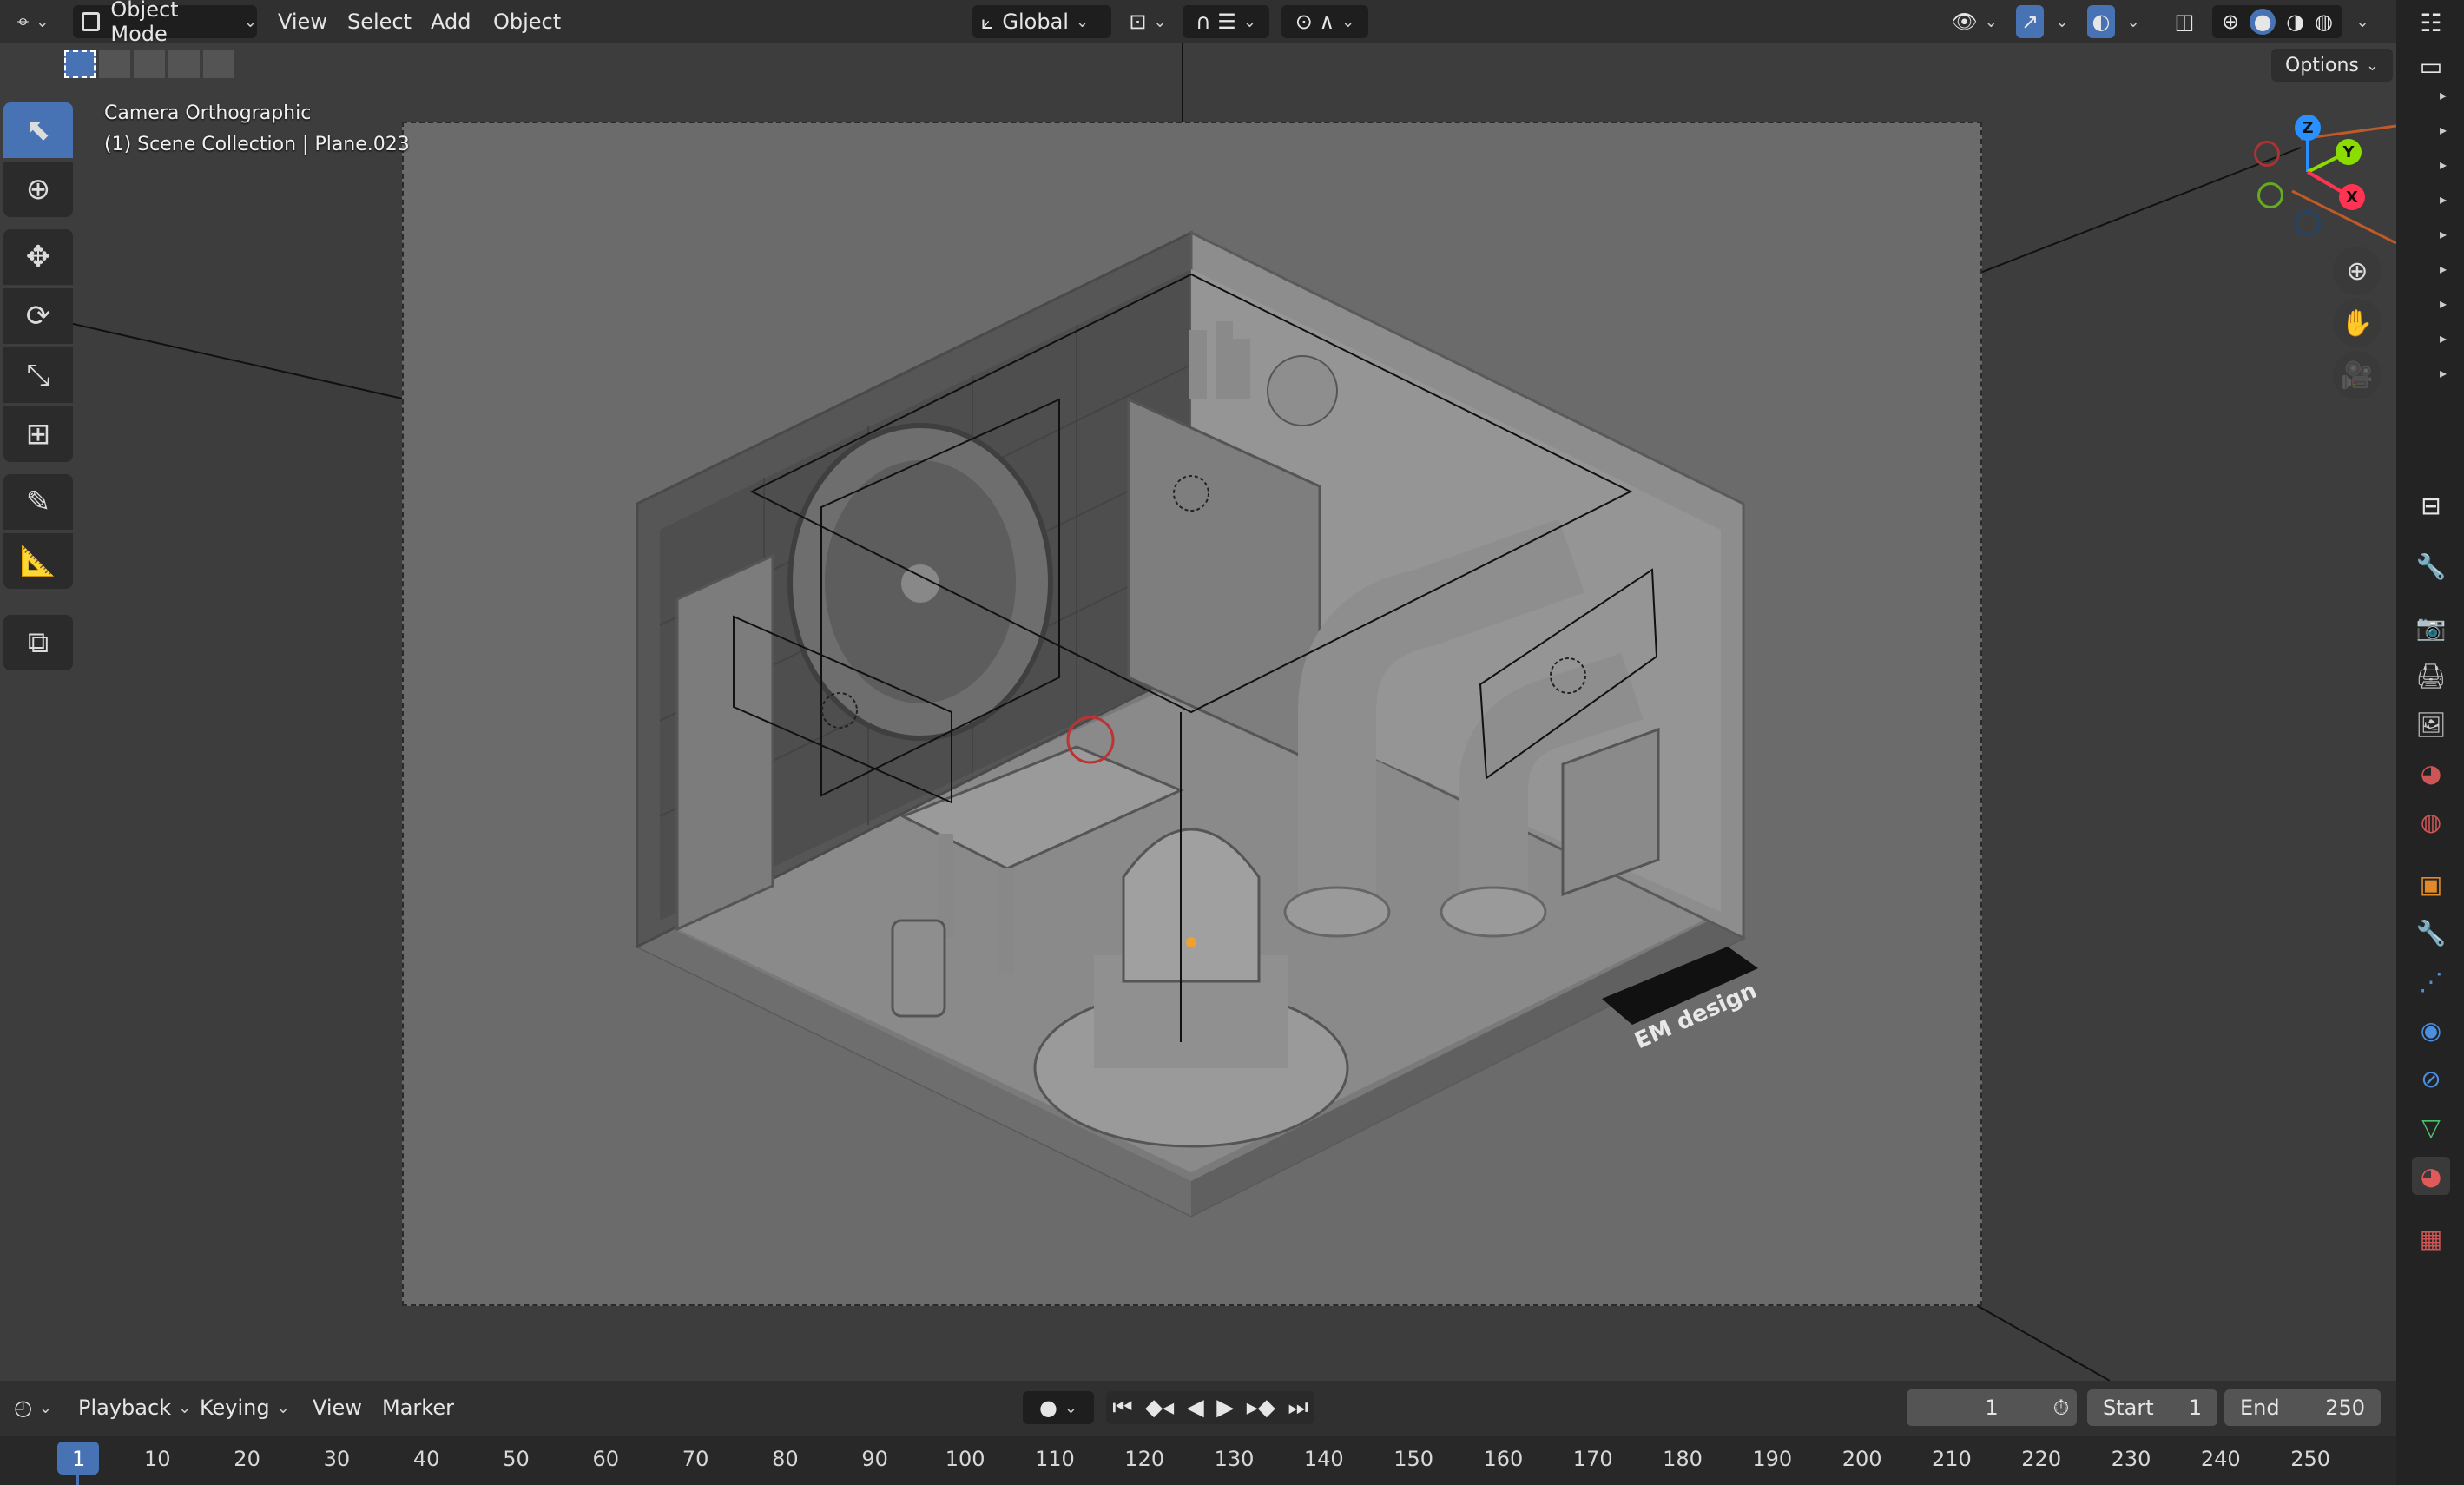 The height and width of the screenshot is (1485, 2464). What do you see at coordinates (2431, 1127) in the screenshot?
I see `data-properties-icon: ▽` at bounding box center [2431, 1127].